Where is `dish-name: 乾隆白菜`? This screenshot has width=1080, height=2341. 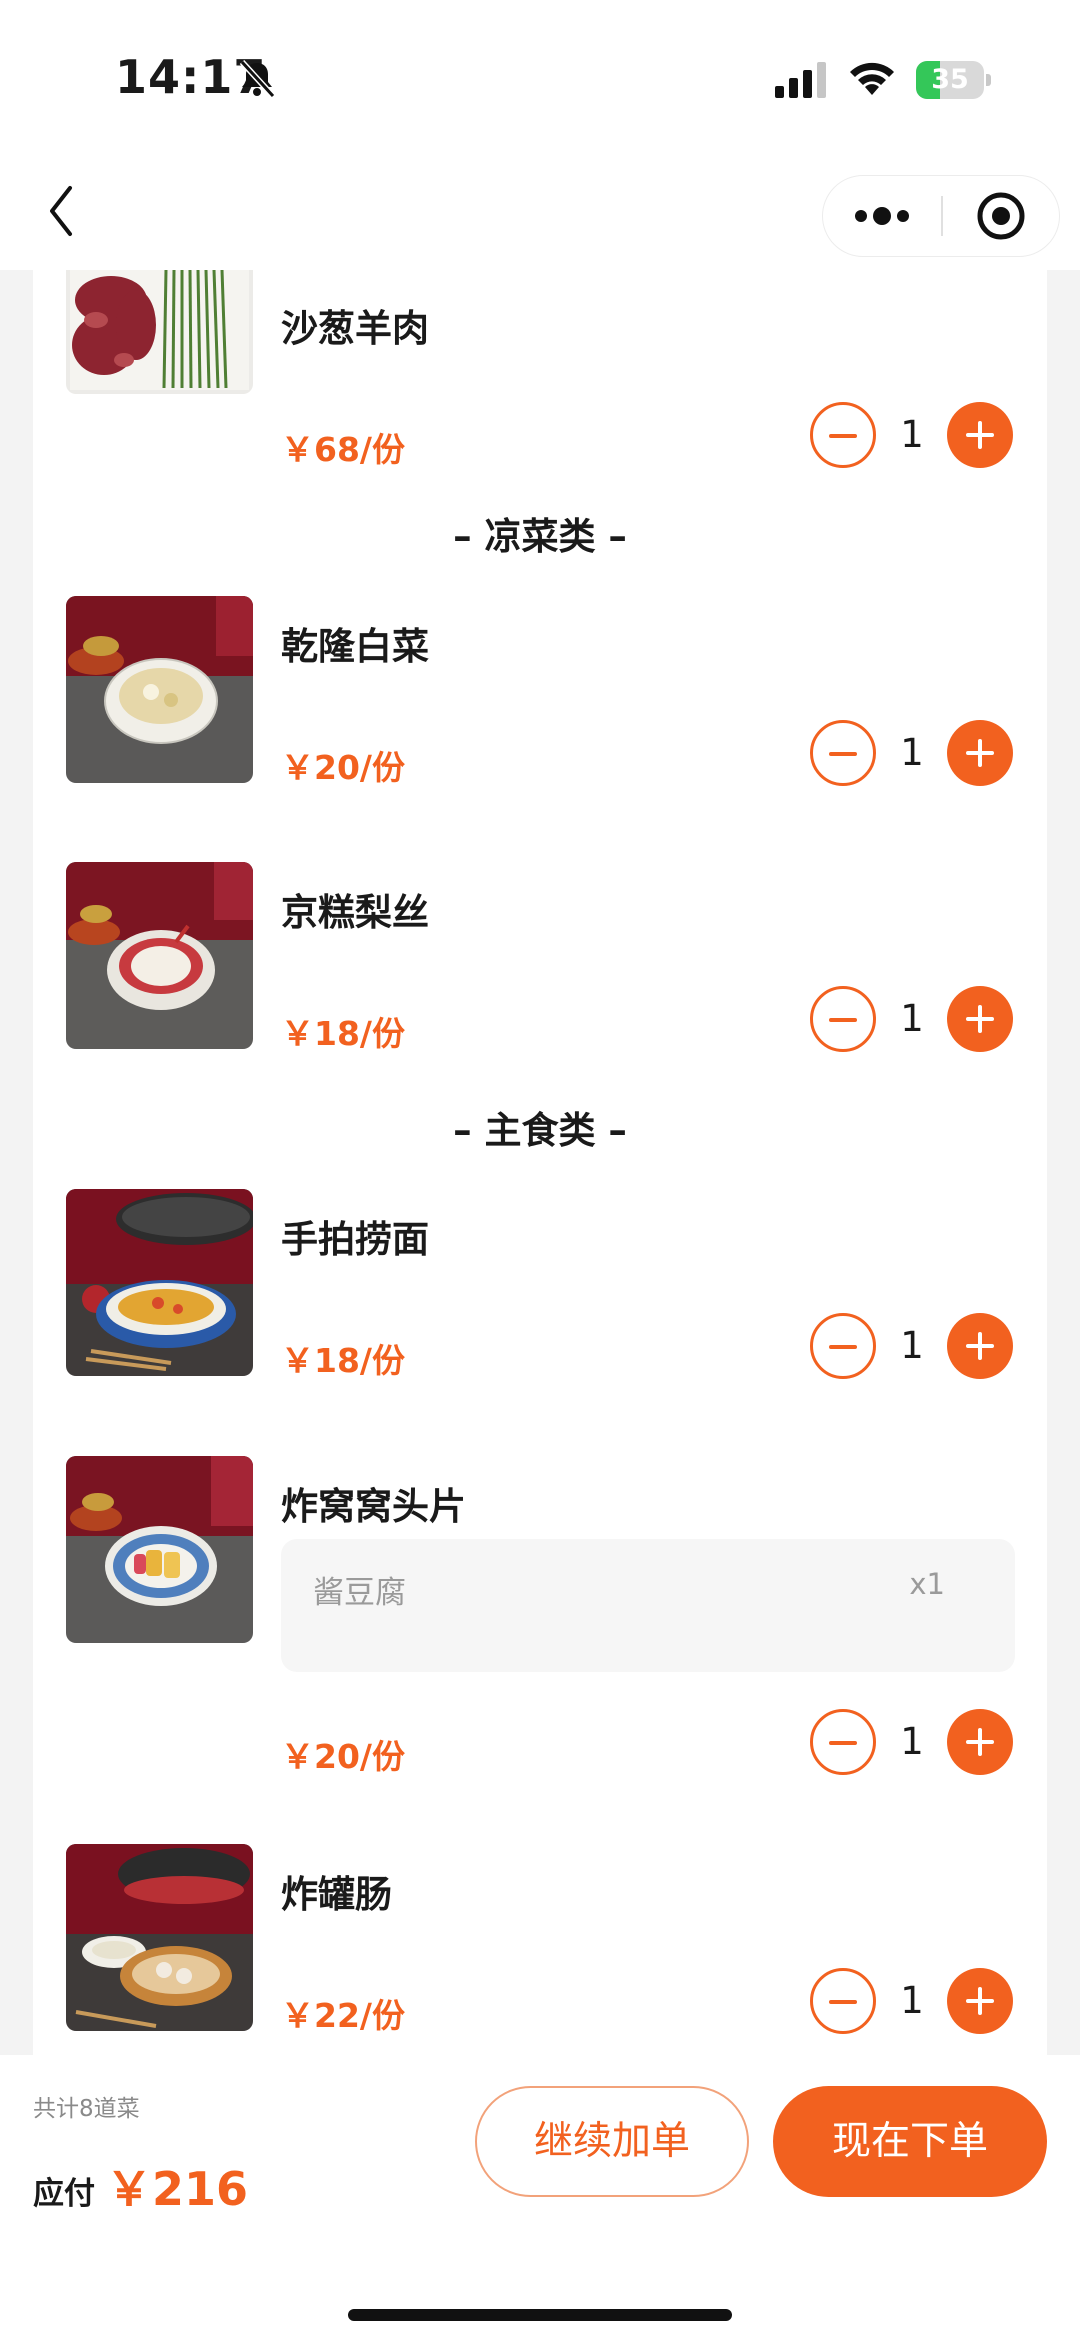
dish-name: 乾隆白菜 is located at coordinates (355, 646).